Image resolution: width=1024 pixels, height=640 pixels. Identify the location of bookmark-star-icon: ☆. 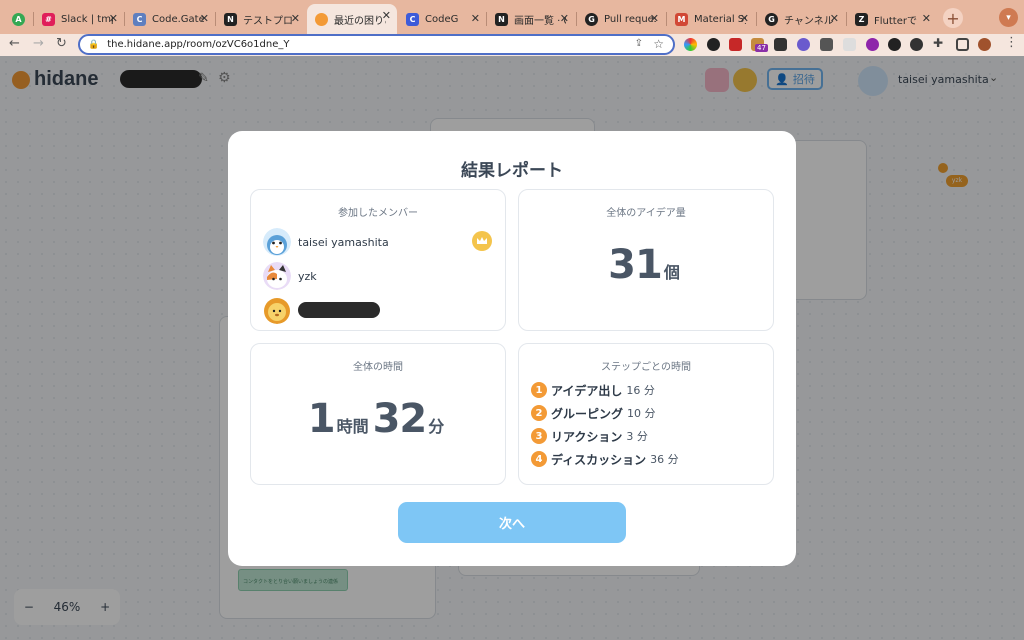
(658, 44).